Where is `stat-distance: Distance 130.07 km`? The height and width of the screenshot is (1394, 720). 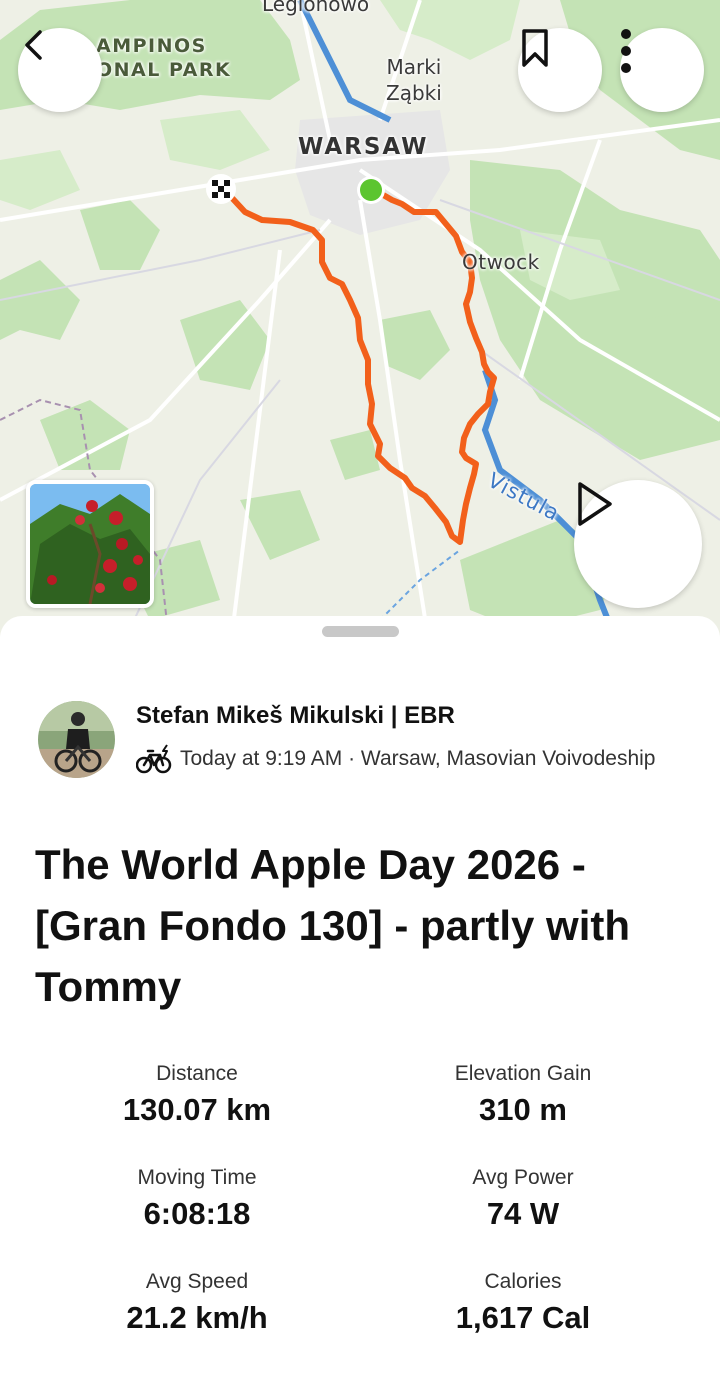 stat-distance: Distance 130.07 km is located at coordinates (197, 1095).